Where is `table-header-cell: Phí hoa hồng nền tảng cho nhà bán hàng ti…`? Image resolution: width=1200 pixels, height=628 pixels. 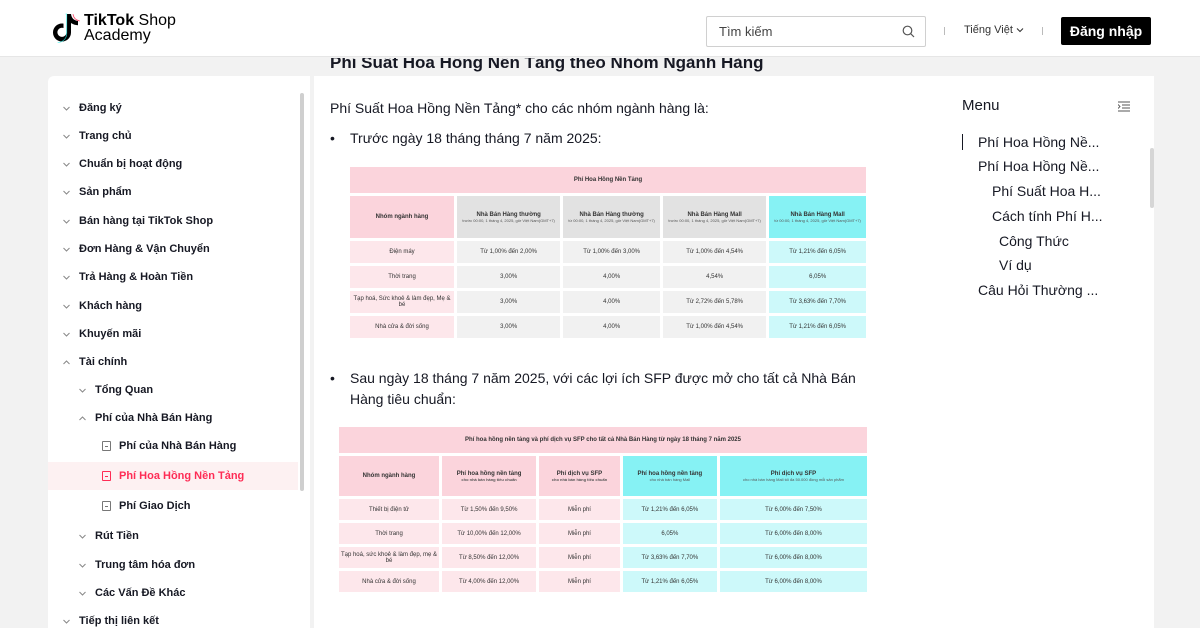 table-header-cell: Phí hoa hồng nền tảng cho nhà bán hàng ti… is located at coordinates (489, 476).